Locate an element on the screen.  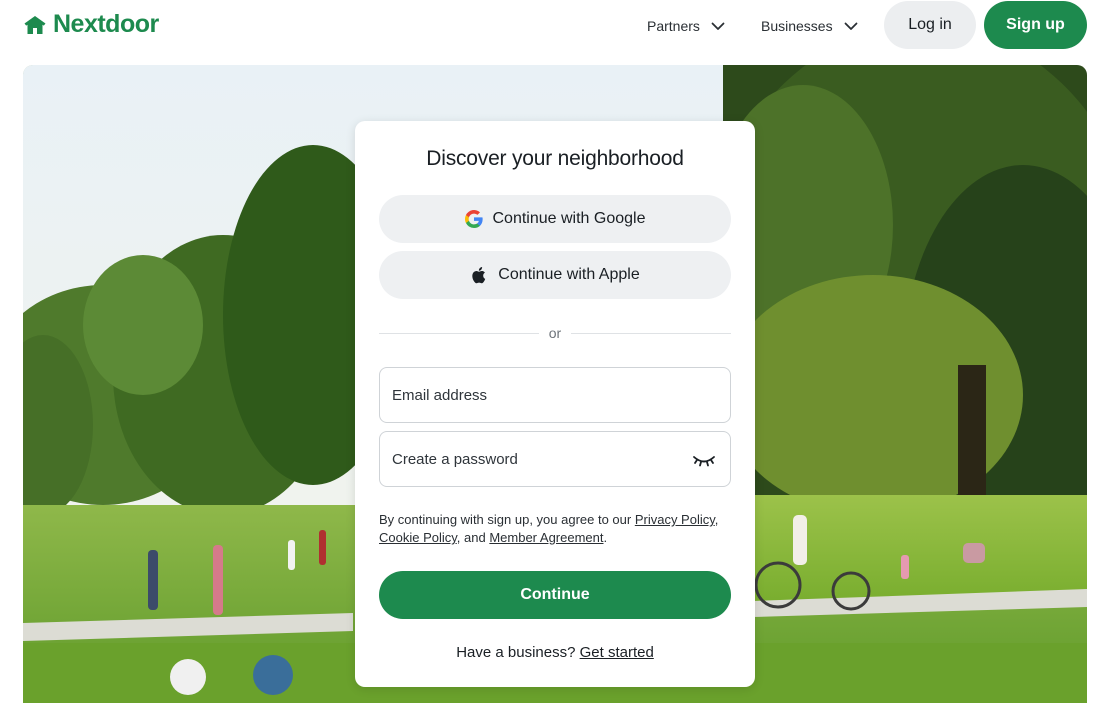
email-field-container is located at coordinates (555, 395).